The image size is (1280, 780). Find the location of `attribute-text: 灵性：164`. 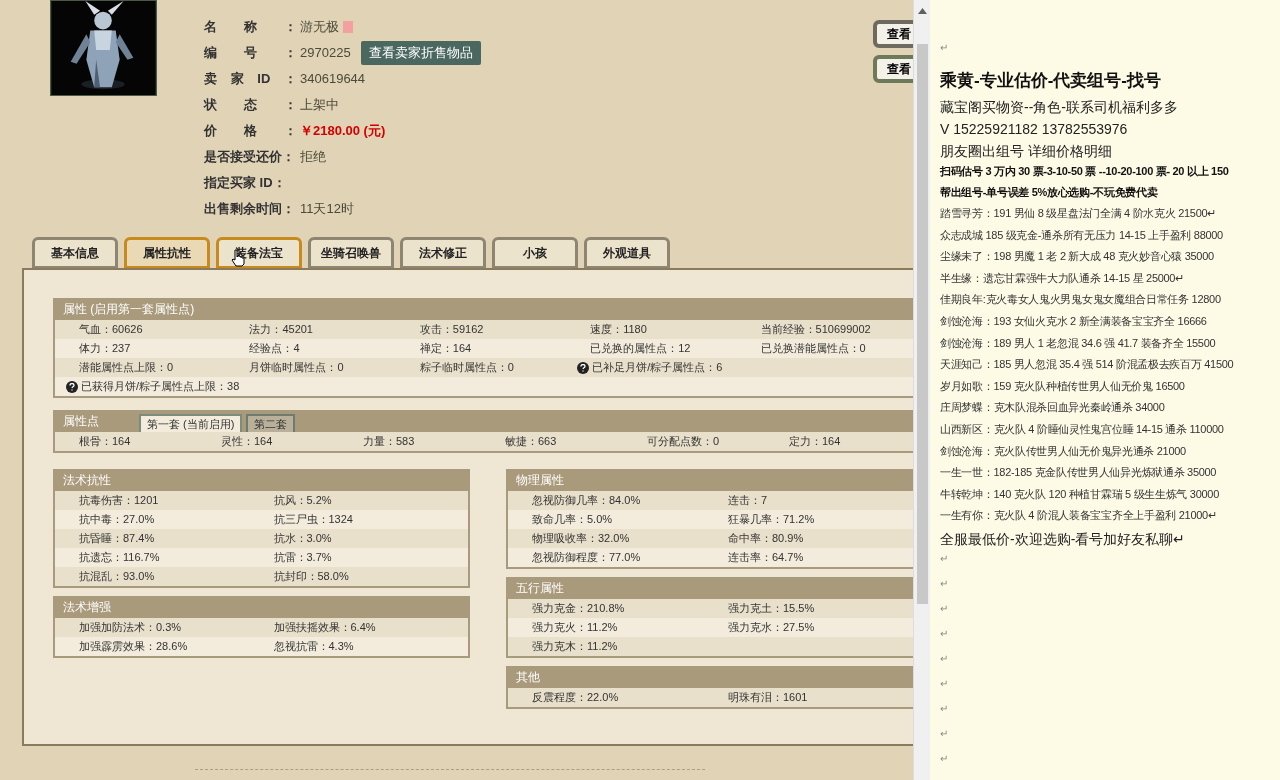

attribute-text: 灵性：164 is located at coordinates (247, 442).